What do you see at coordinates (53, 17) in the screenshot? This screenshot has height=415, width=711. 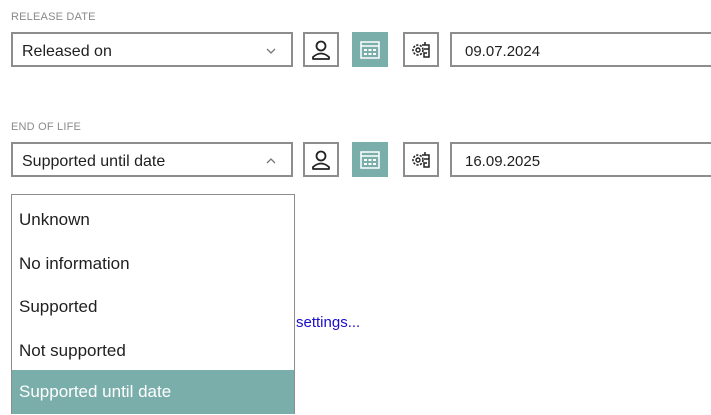 I see `release-date-label: RELEASE DATE` at bounding box center [53, 17].